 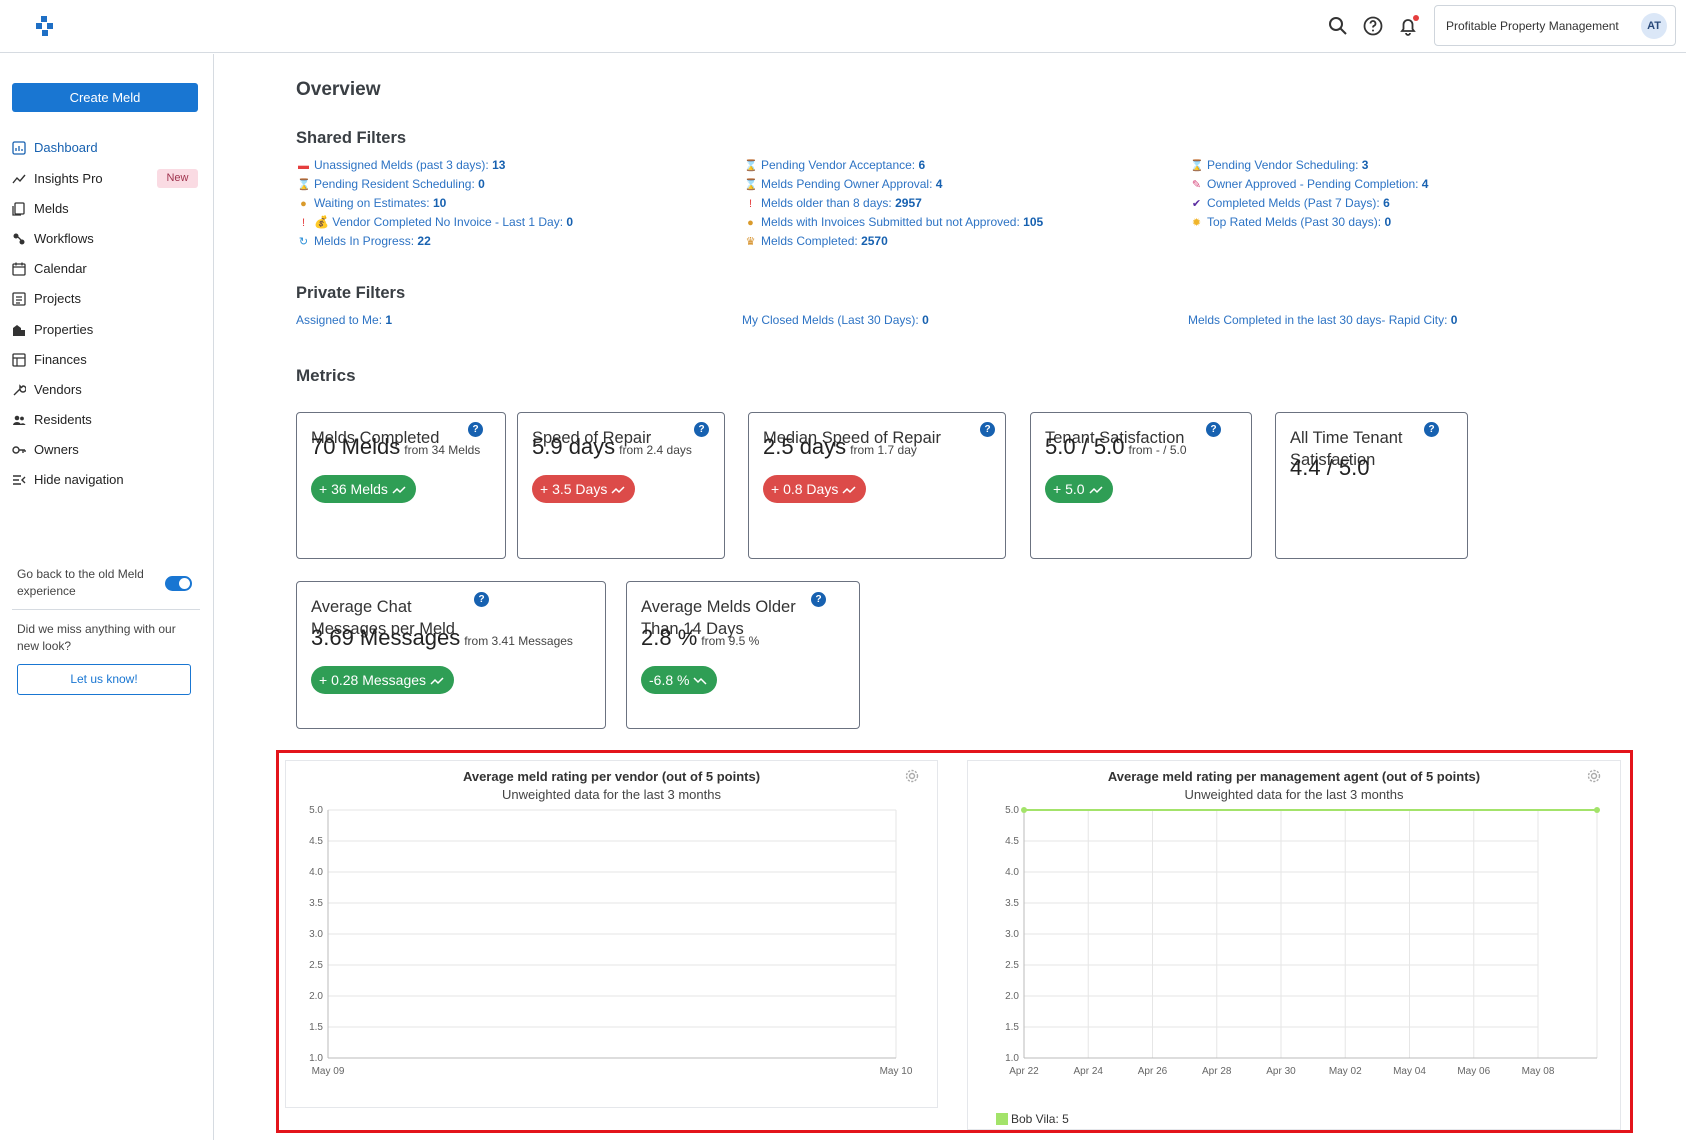 I want to click on help-icon, so click(x=1373, y=26).